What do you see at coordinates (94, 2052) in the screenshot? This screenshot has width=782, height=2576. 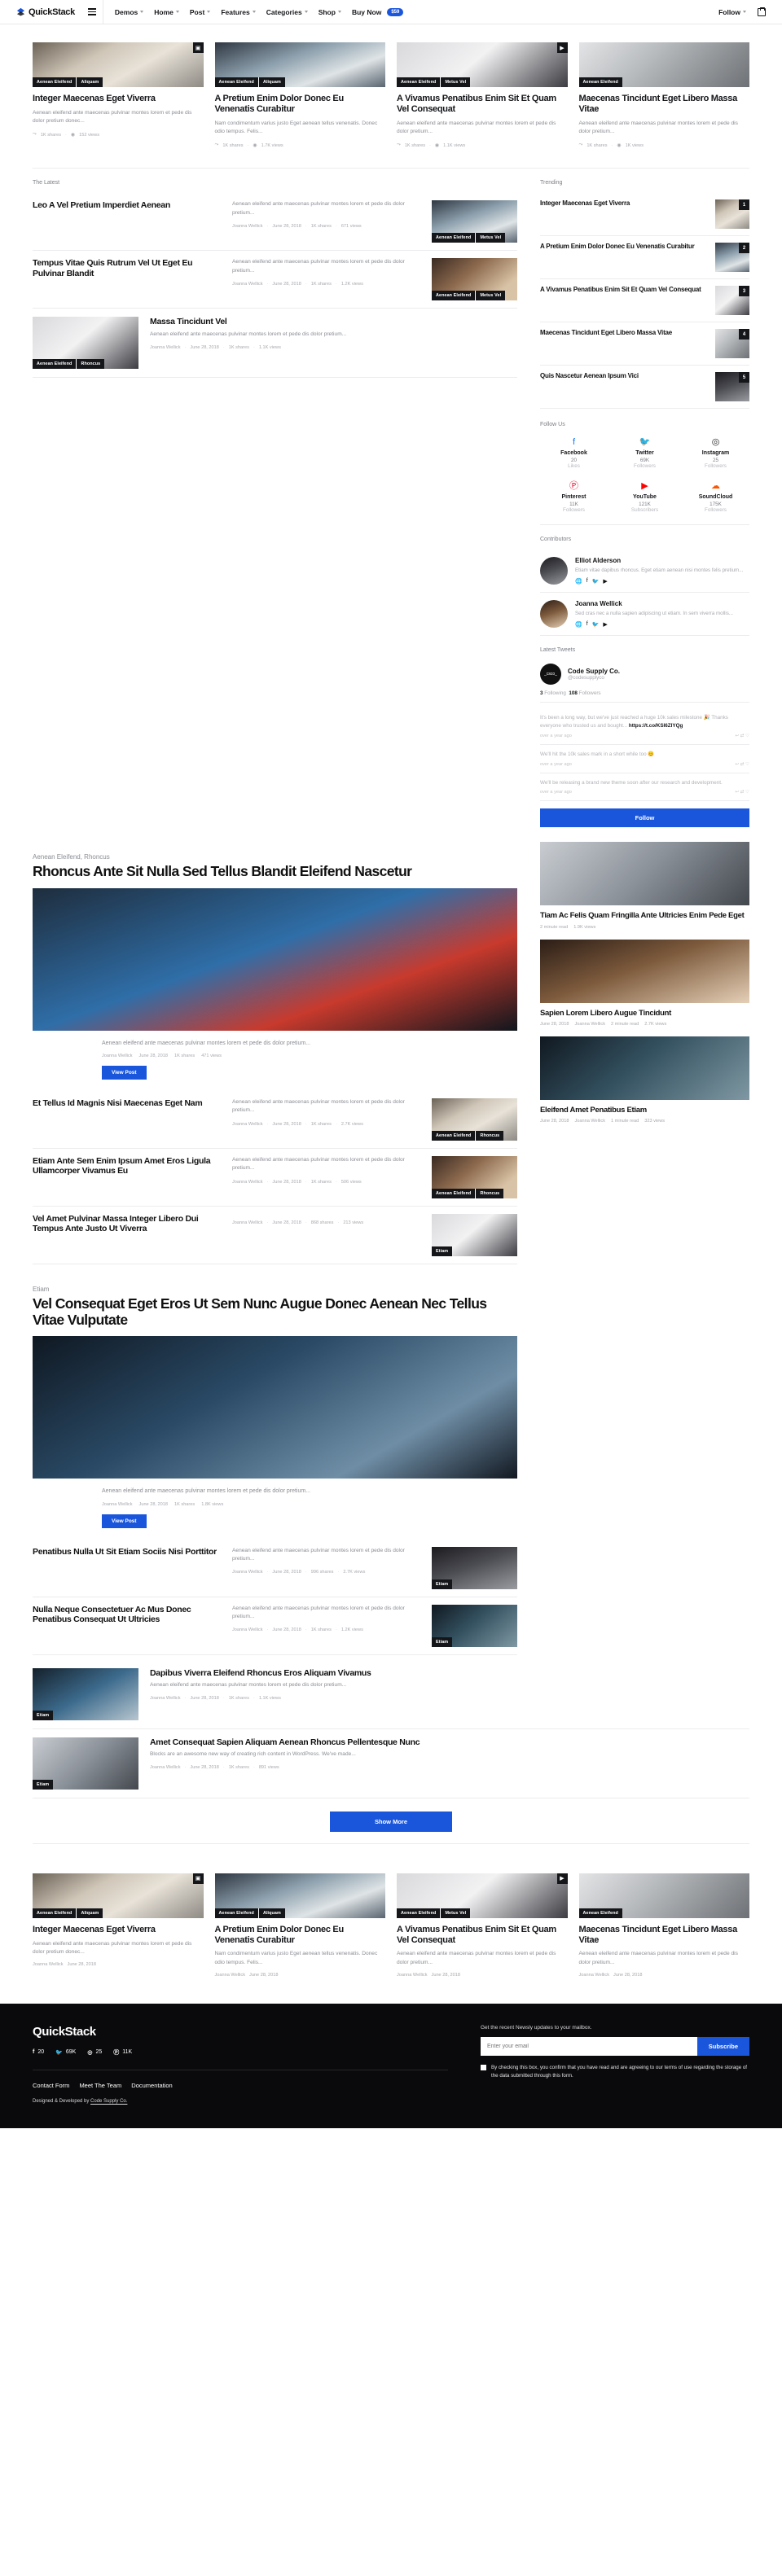 I see `footer-social-instagram-icon: ◎ 25` at bounding box center [94, 2052].